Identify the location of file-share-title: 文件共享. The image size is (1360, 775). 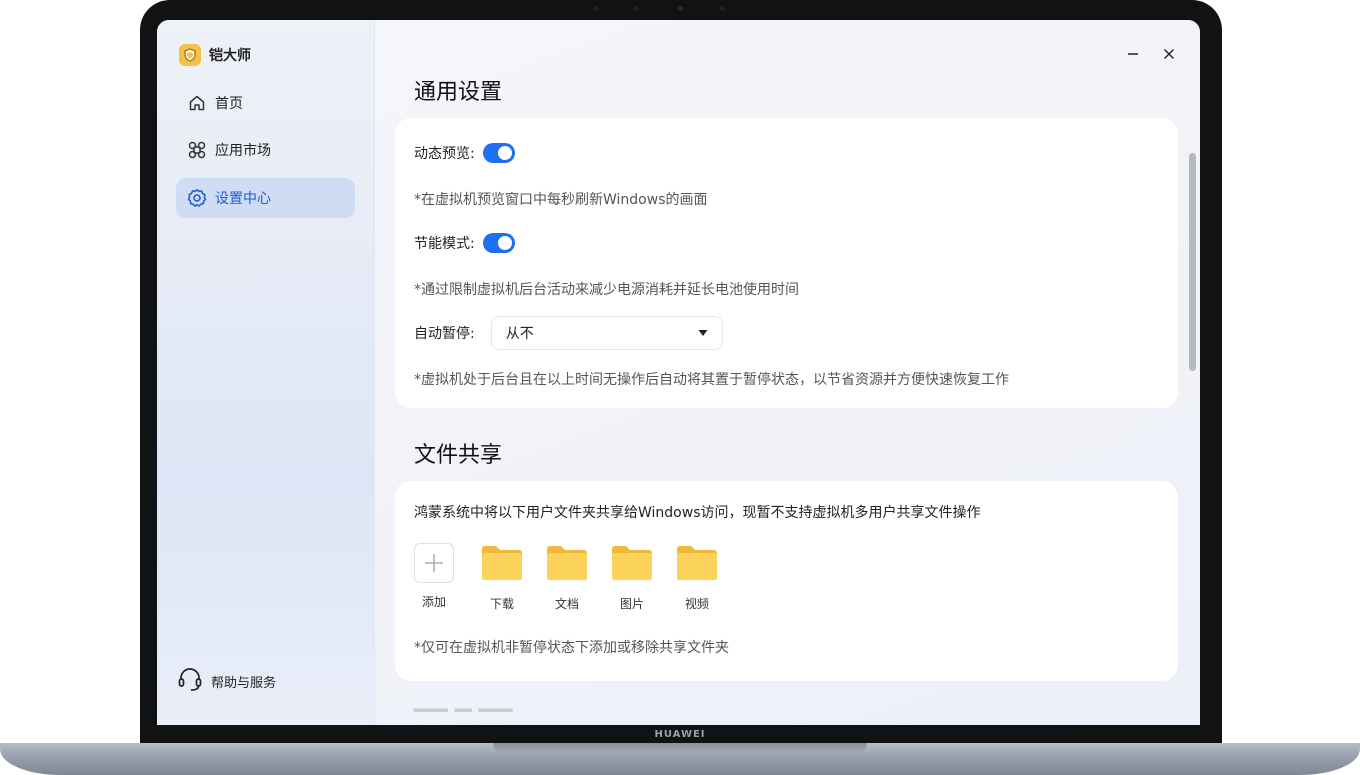
(458, 455).